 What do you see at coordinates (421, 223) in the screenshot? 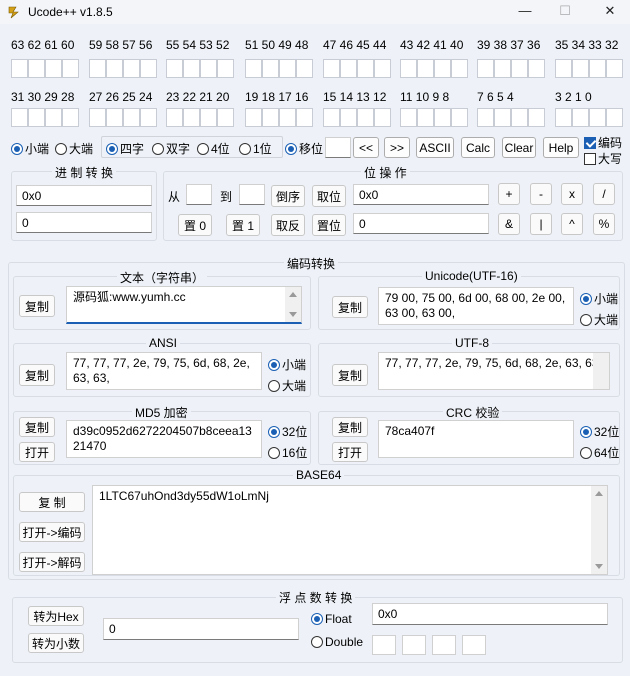
I see `bit-ops-decimal-input: 0` at bounding box center [421, 223].